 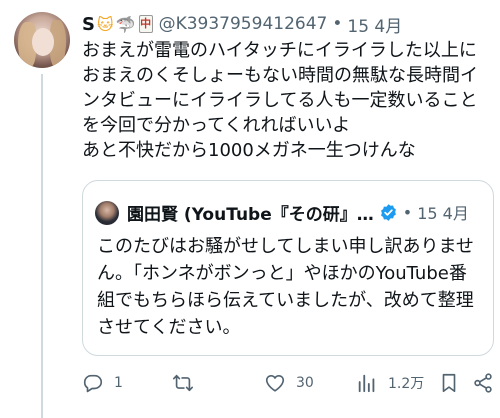 I want to click on share-button, so click(x=483, y=383).